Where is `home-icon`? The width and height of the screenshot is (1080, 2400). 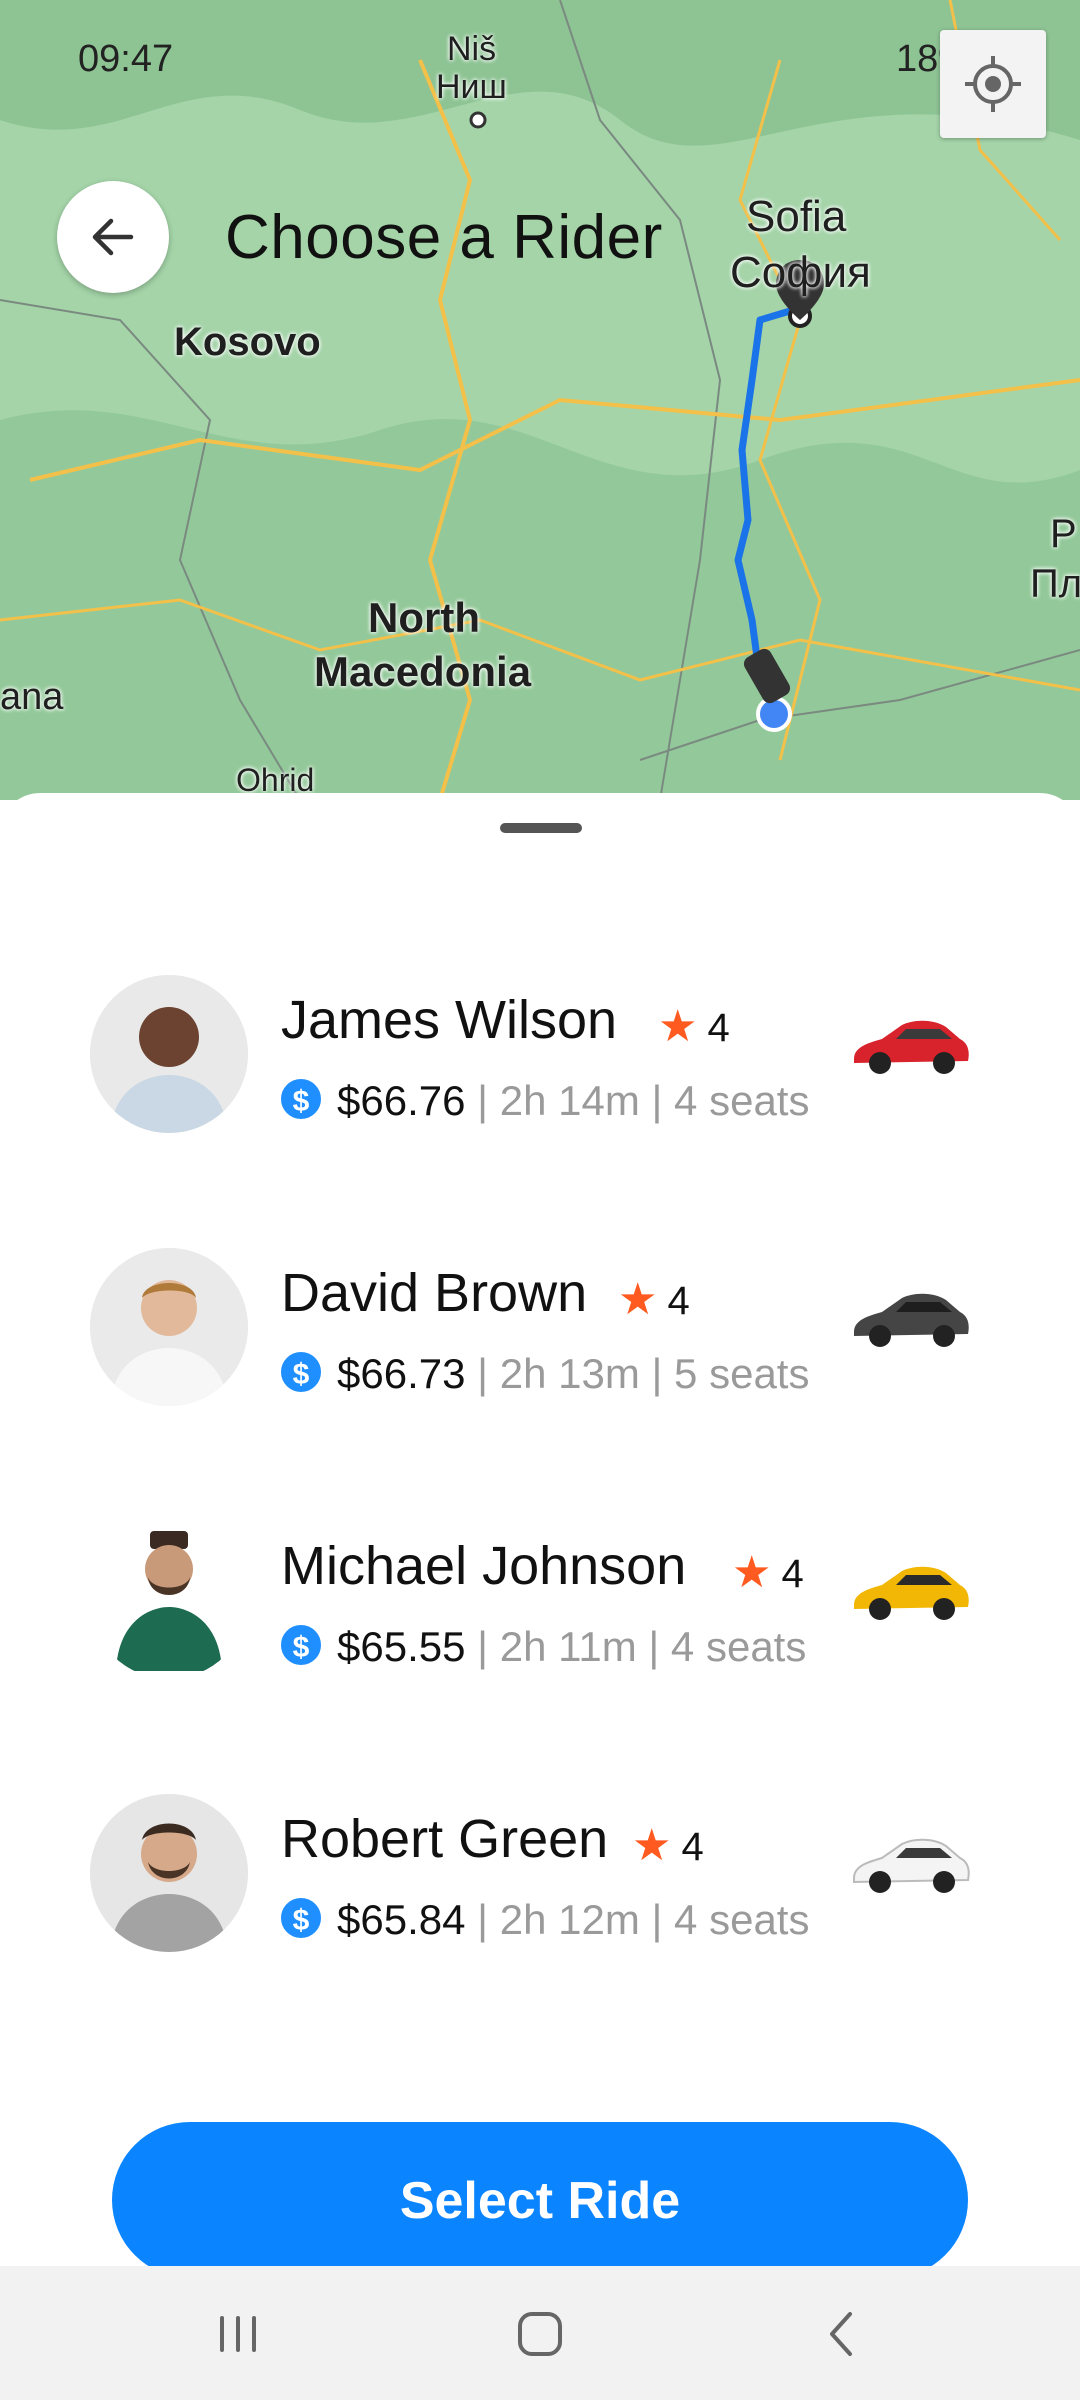 home-icon is located at coordinates (540, 2334).